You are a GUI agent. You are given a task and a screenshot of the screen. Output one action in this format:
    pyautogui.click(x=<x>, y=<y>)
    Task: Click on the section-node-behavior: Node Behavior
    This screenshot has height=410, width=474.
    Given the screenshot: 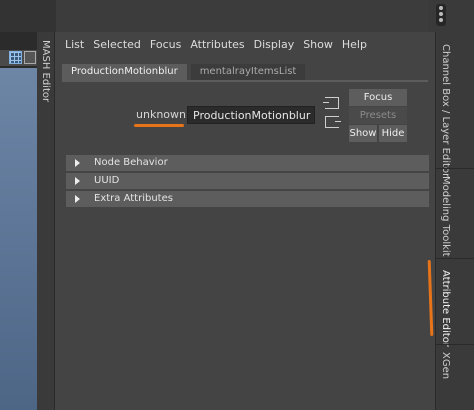 What is the action you would take?
    pyautogui.click(x=247, y=163)
    